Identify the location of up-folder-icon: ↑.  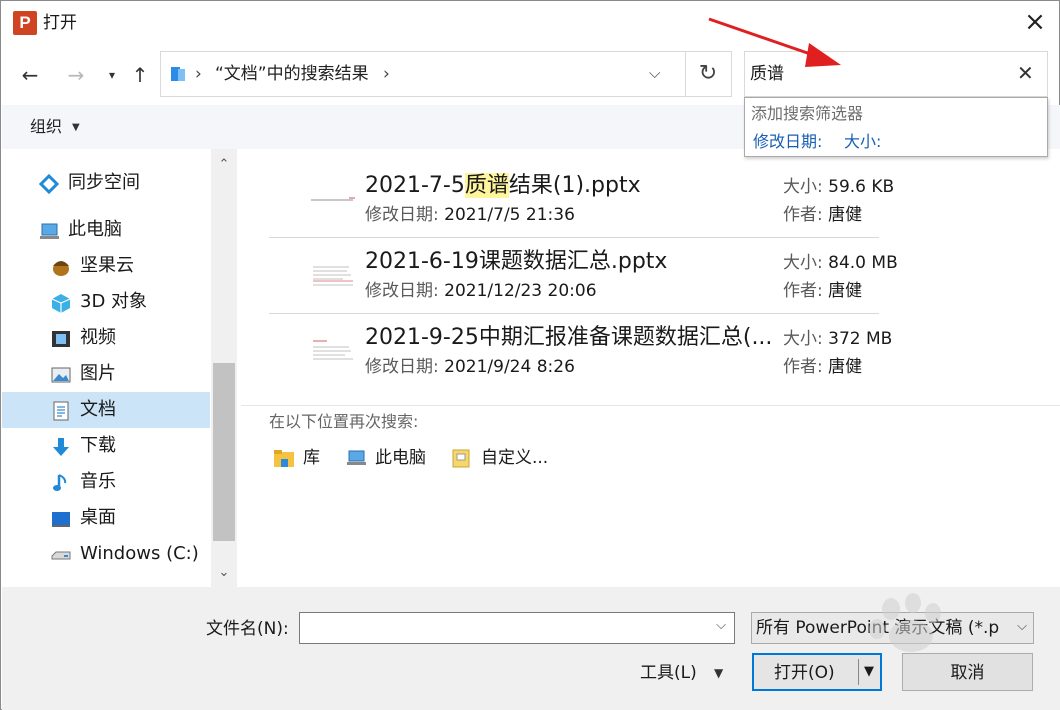
(140, 75).